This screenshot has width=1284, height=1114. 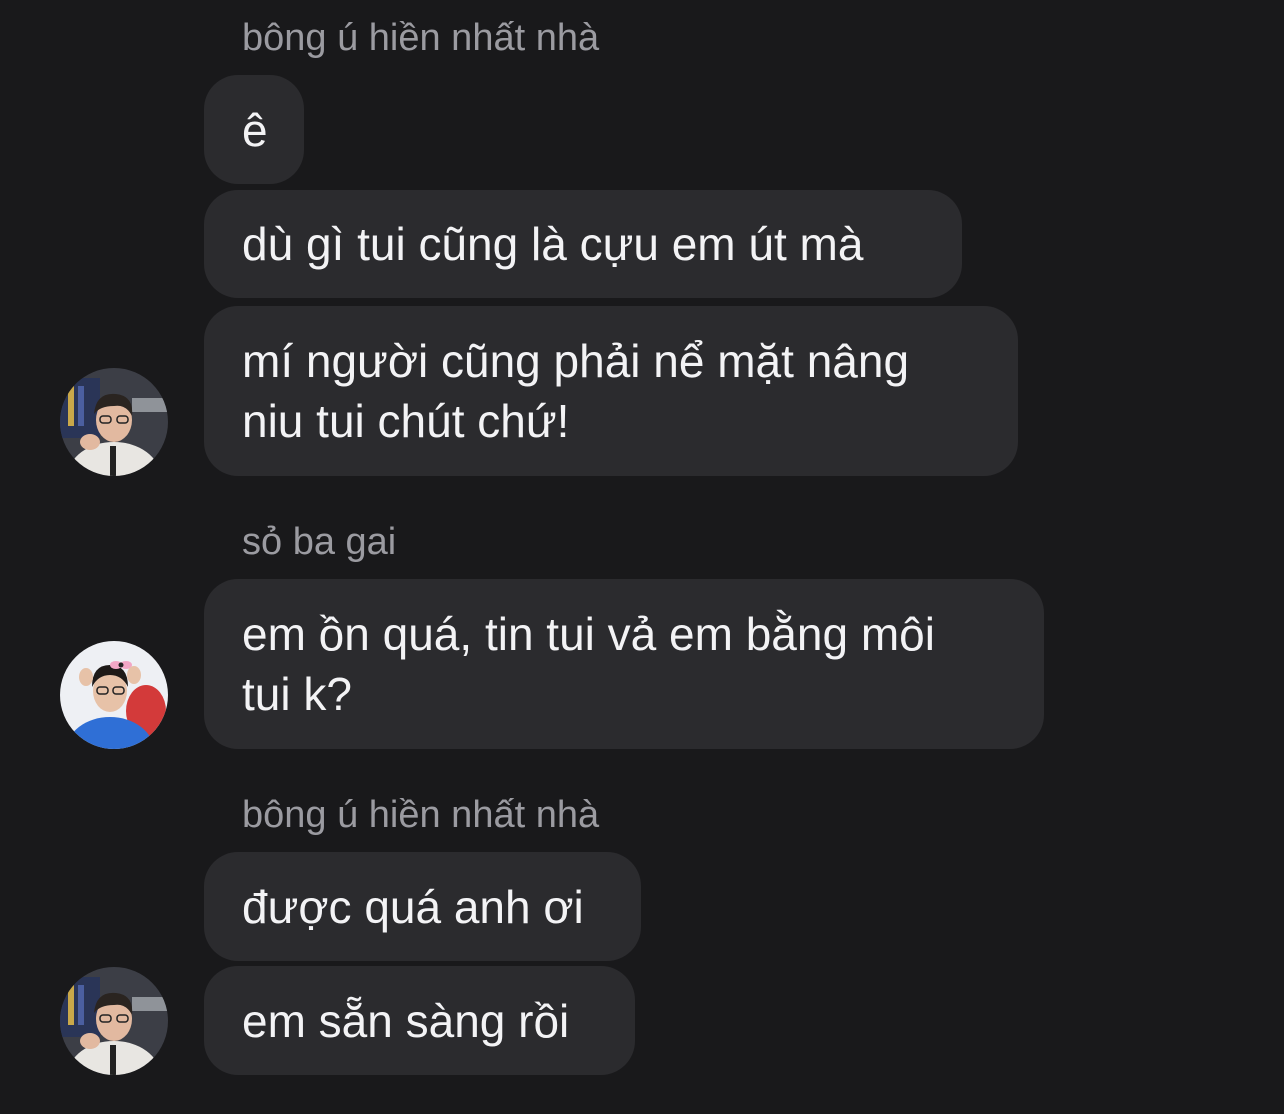 What do you see at coordinates (553, 244) in the screenshot?
I see `message-text: dù gì tui cũng là cựu em út mà` at bounding box center [553, 244].